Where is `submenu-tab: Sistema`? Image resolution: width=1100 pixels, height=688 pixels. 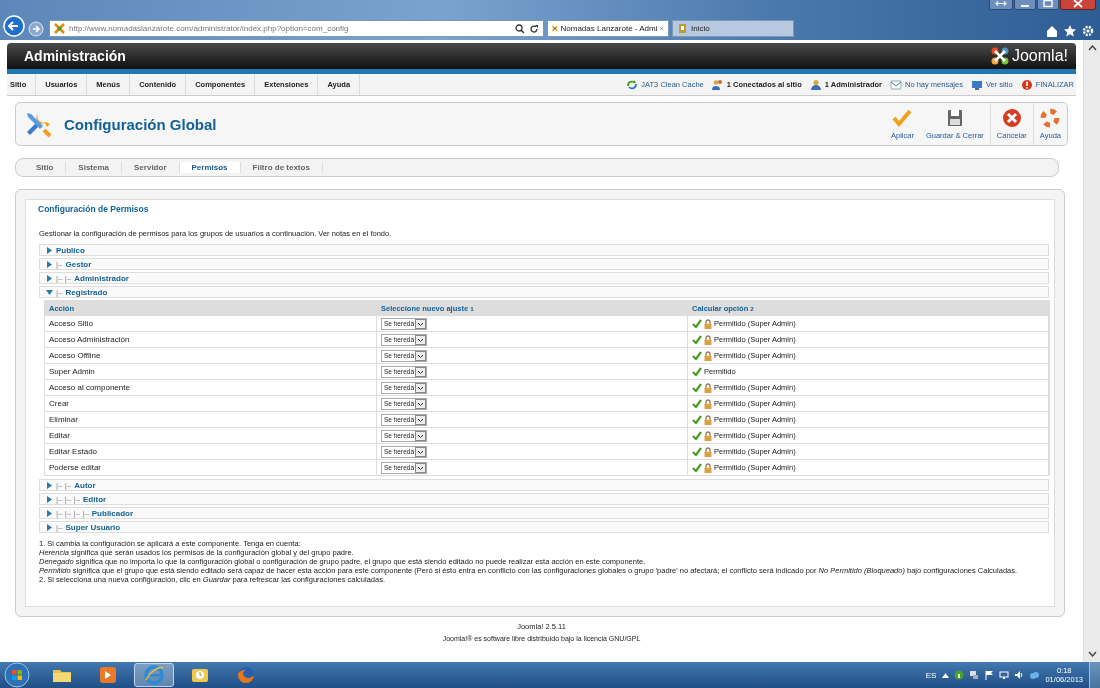
submenu-tab: Sistema is located at coordinates (94, 167).